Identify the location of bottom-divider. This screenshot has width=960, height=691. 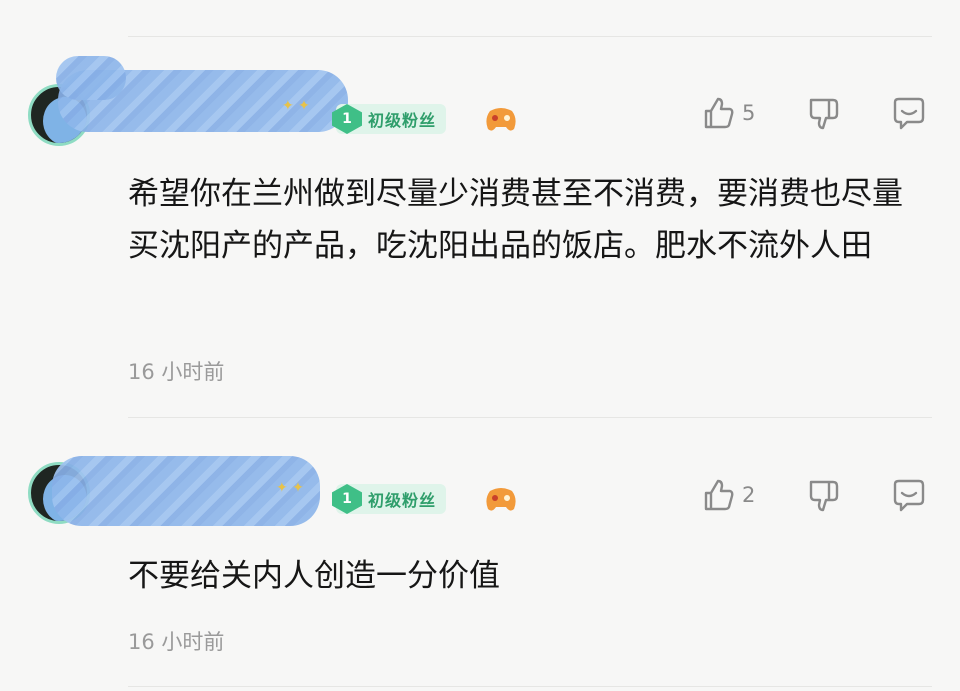
(530, 686).